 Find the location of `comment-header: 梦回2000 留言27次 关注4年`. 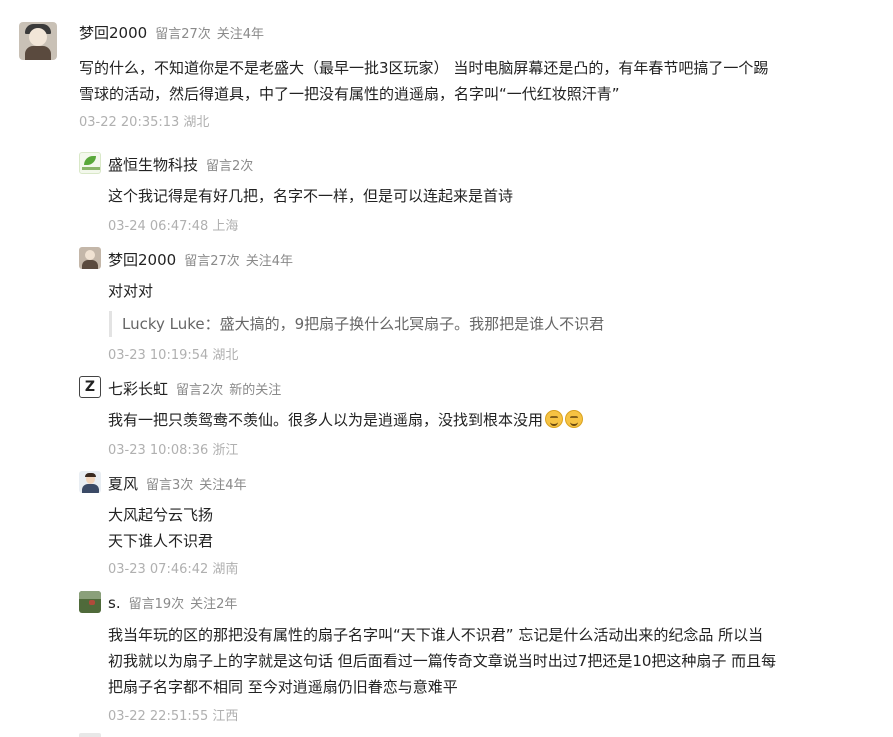

comment-header: 梦回2000 留言27次 关注4年 is located at coordinates (171, 32).